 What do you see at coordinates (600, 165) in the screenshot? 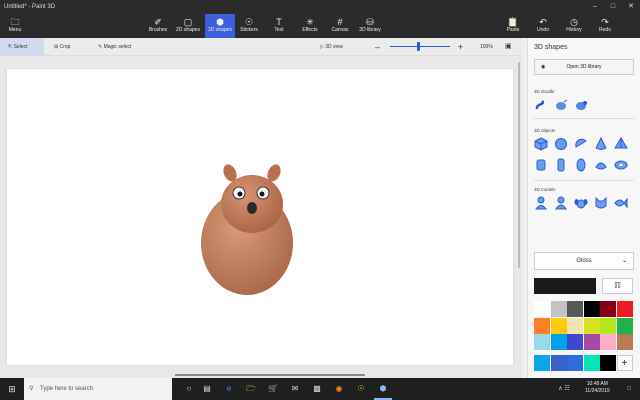
I see `donut-shape-icon` at bounding box center [600, 165].